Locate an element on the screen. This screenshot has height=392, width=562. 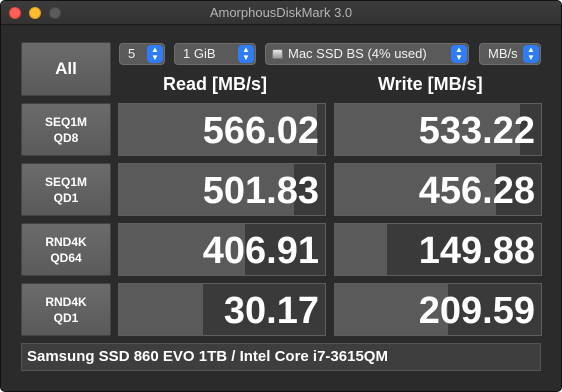
drive-value: Mac SSD BS (4% used) is located at coordinates (357, 53).